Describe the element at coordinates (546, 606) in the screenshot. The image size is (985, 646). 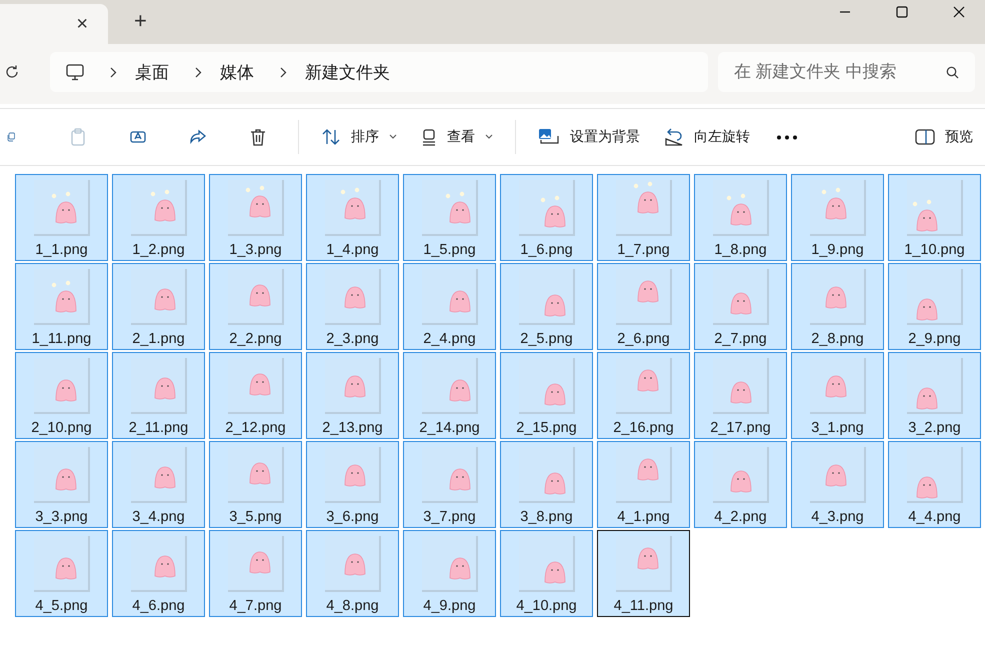
I see `file-name: 4_10.png` at that location.